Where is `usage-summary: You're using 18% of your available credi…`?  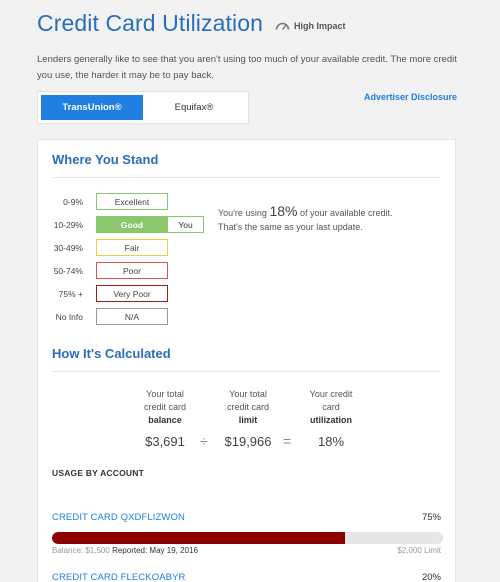 usage-summary: You're using 18% of your available credi… is located at coordinates (318, 219).